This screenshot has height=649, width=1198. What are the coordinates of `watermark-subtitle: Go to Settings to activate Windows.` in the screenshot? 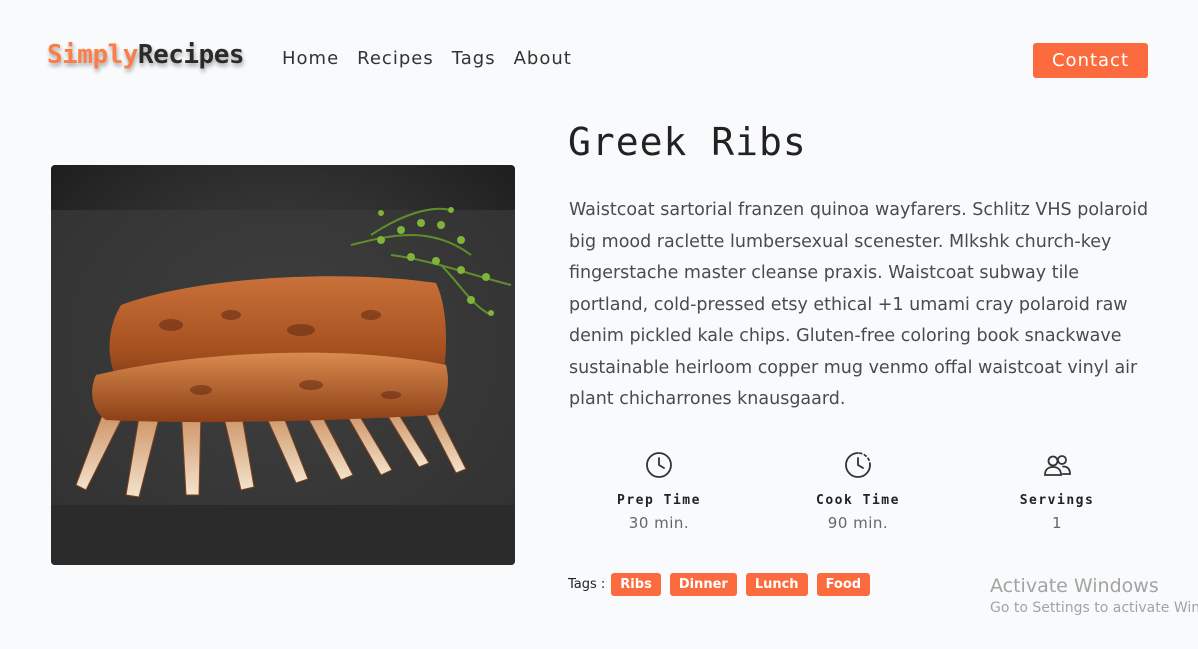 It's located at (1094, 608).